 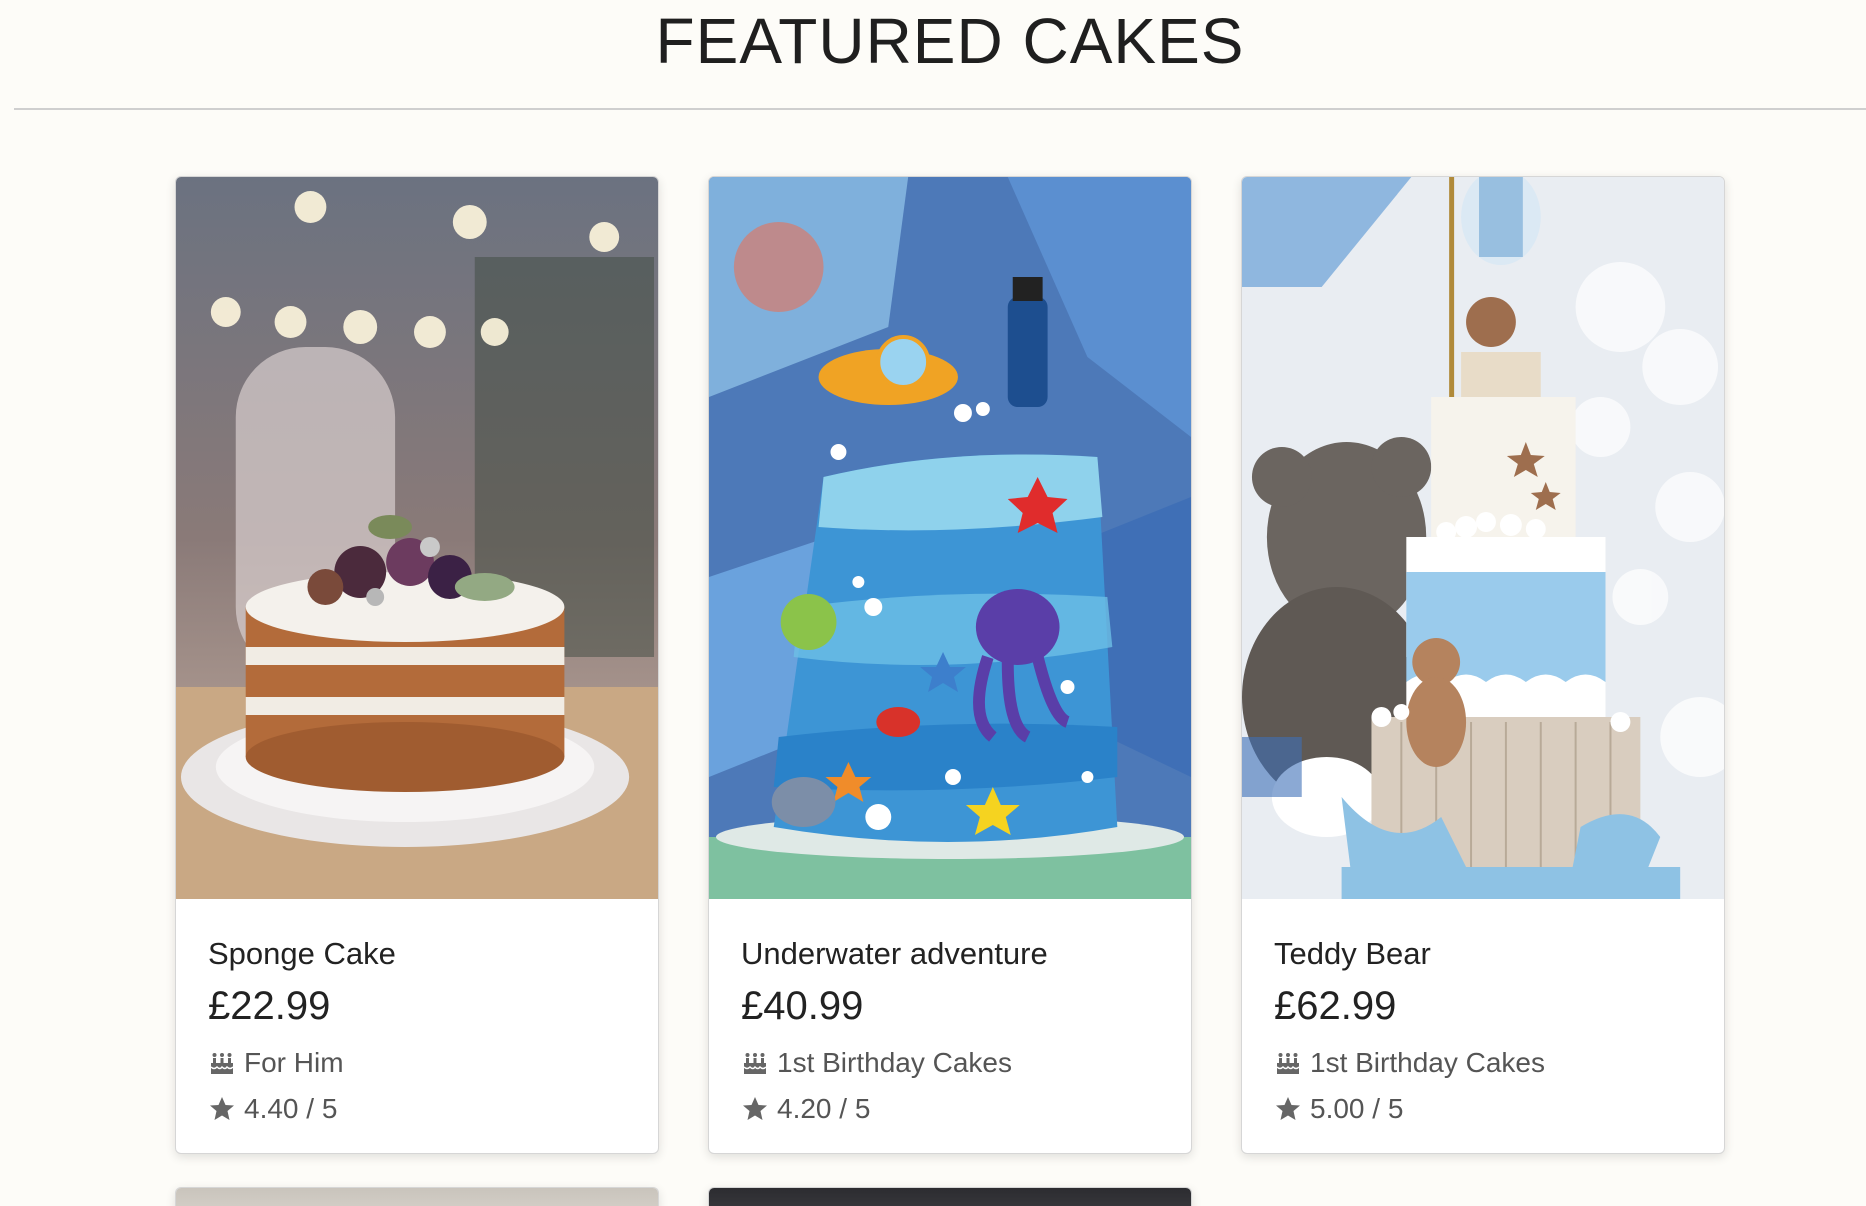 What do you see at coordinates (802, 1006) in the screenshot?
I see `product-price: £40.99` at bounding box center [802, 1006].